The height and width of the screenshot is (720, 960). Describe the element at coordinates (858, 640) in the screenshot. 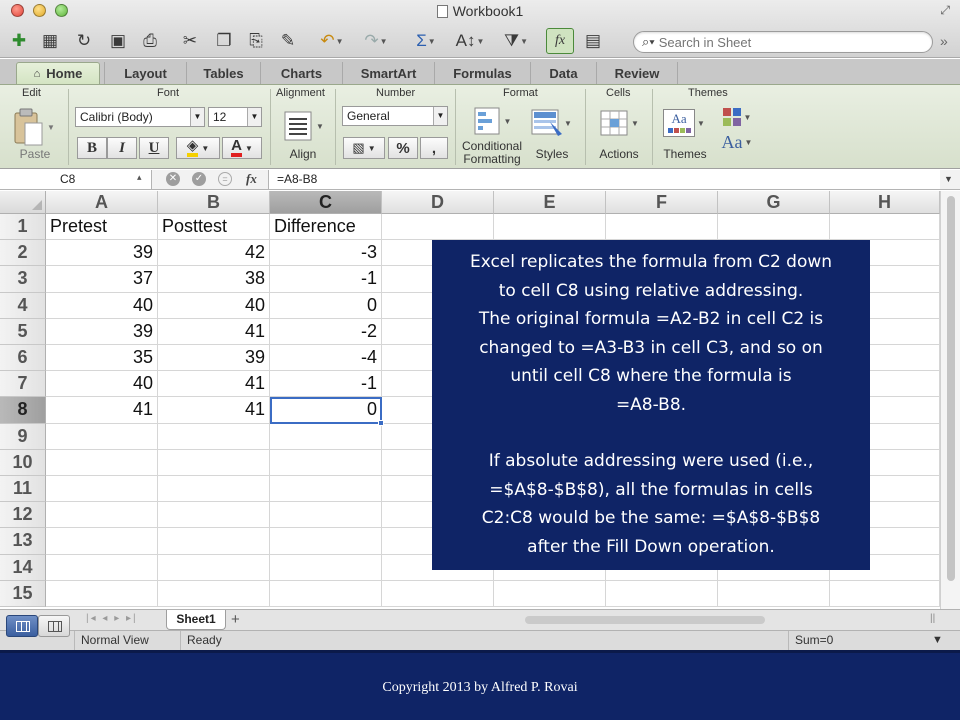

I see `status-sum: Sum=0` at that location.